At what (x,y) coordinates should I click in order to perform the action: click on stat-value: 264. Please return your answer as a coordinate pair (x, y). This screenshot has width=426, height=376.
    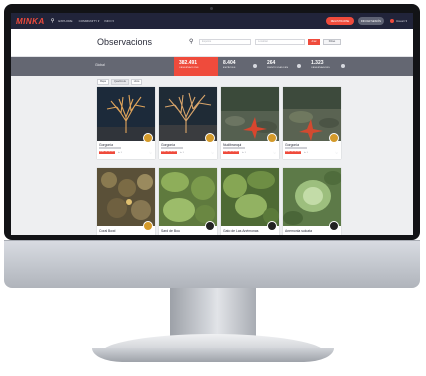
    Looking at the image, I should click on (271, 63).